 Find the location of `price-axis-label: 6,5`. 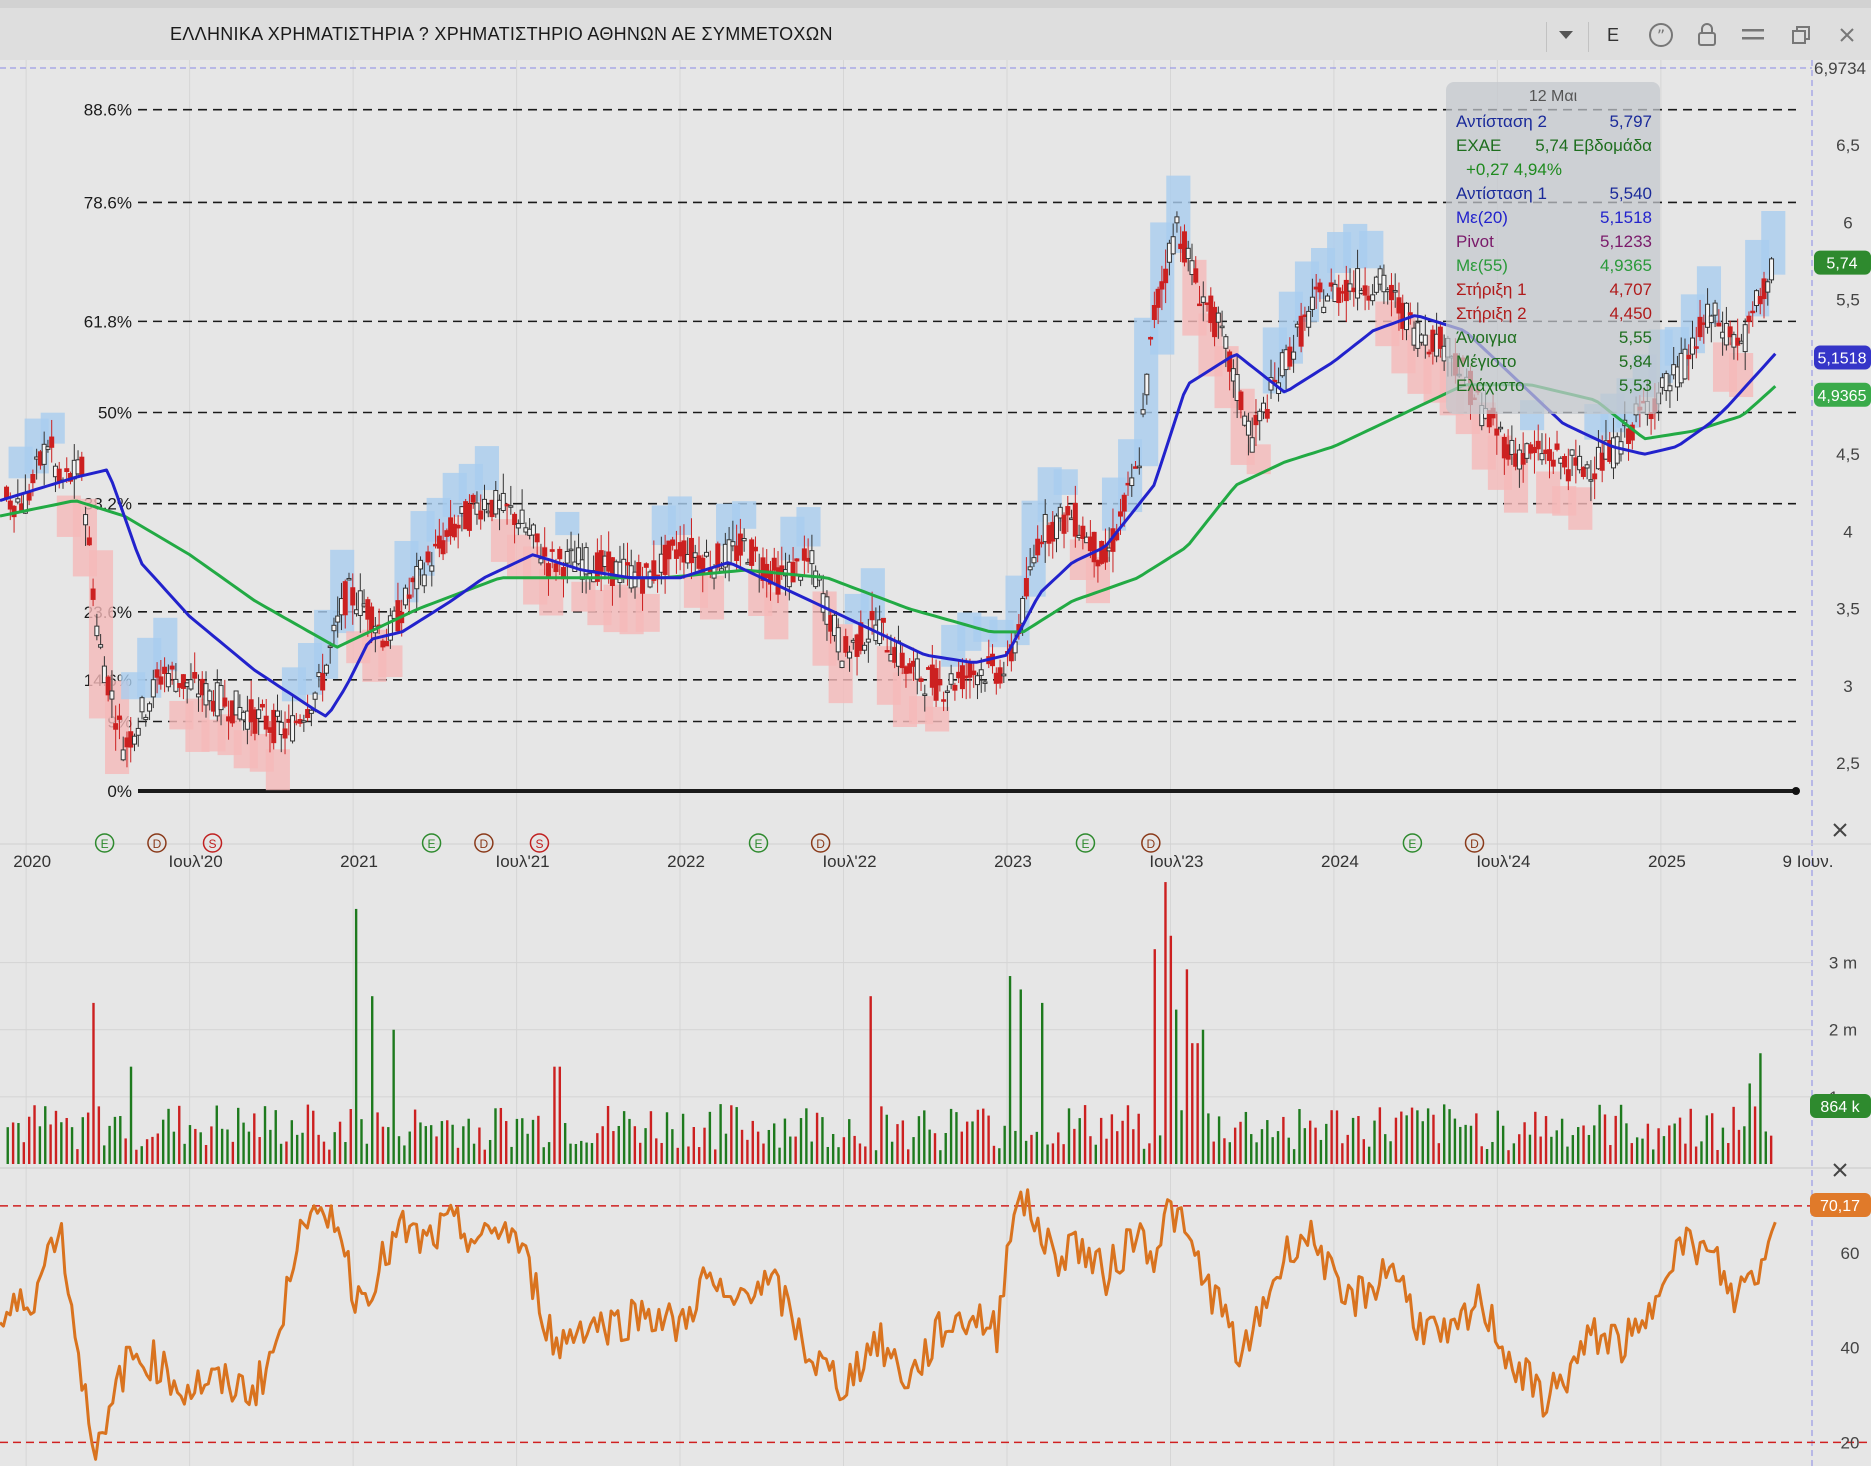

price-axis-label: 6,5 is located at coordinates (1848, 145).